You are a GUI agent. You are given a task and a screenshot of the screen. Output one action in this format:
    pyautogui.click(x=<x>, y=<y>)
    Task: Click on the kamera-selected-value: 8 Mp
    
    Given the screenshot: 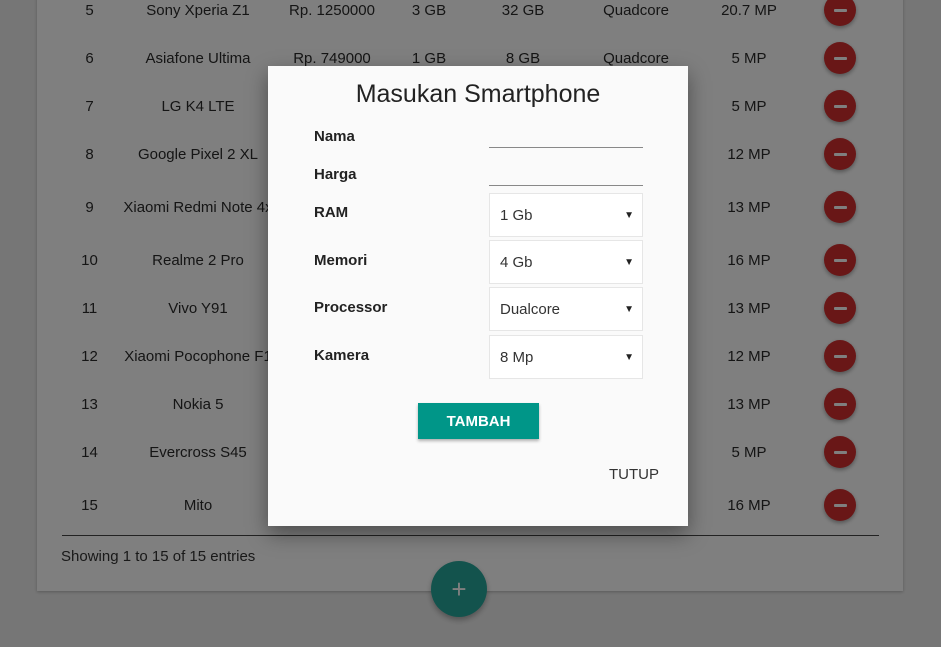 What is the action you would take?
    pyautogui.click(x=517, y=357)
    